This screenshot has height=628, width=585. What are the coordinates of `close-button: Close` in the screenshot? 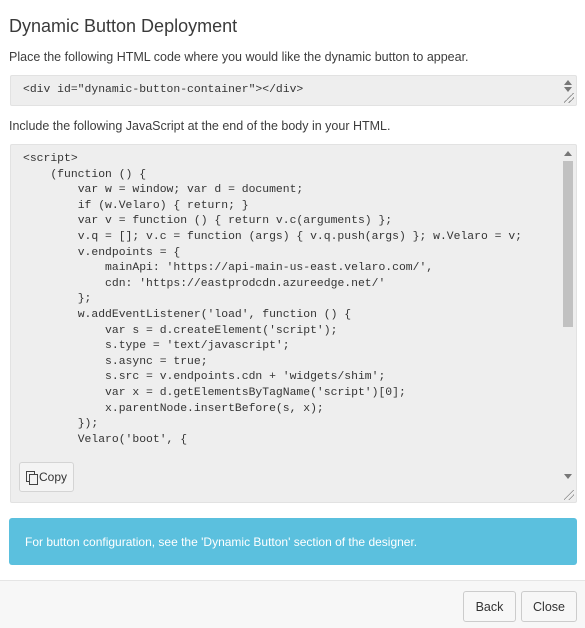 It's located at (549, 606).